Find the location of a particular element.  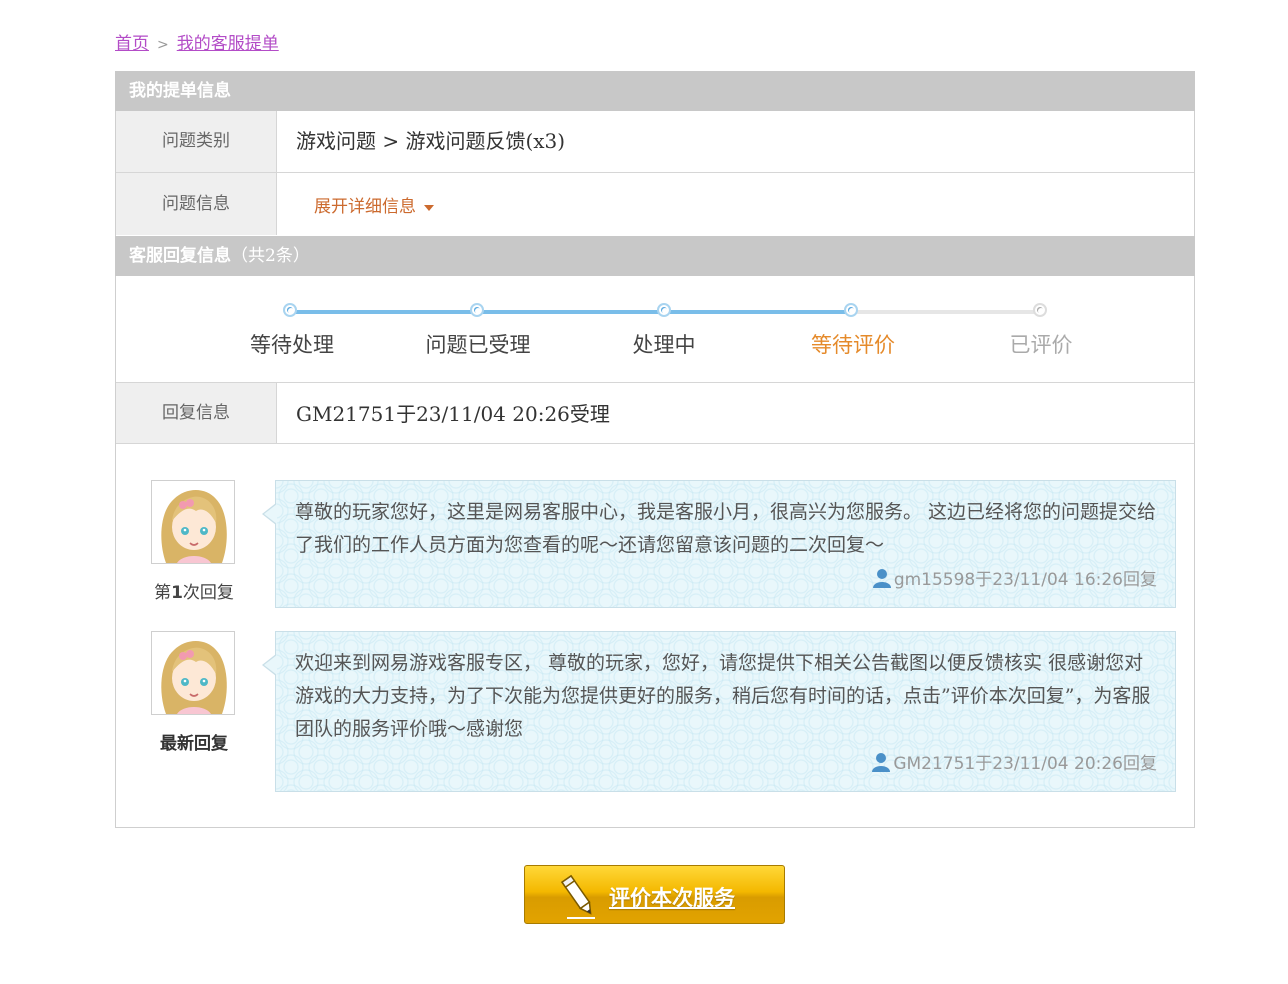

progress-step-label: 等待处理 is located at coordinates (292, 345).